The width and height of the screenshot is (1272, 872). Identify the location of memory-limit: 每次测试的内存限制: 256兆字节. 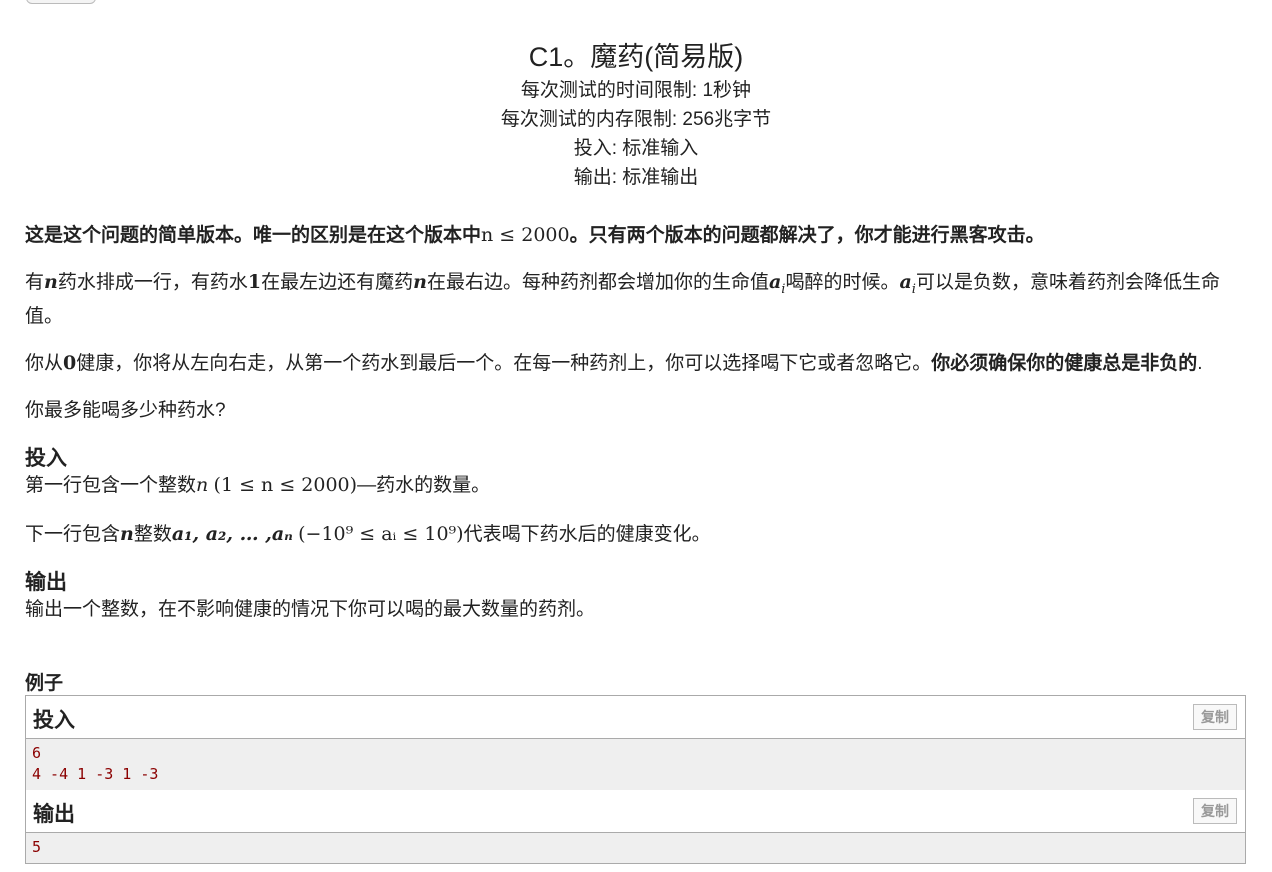
(636, 119).